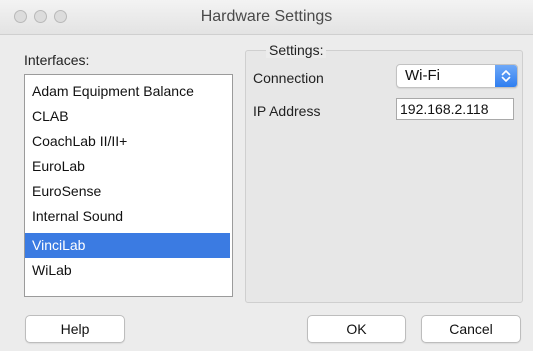 Image resolution: width=533 pixels, height=351 pixels. What do you see at coordinates (127, 166) in the screenshot?
I see `list-item-eurolab: EuroLab` at bounding box center [127, 166].